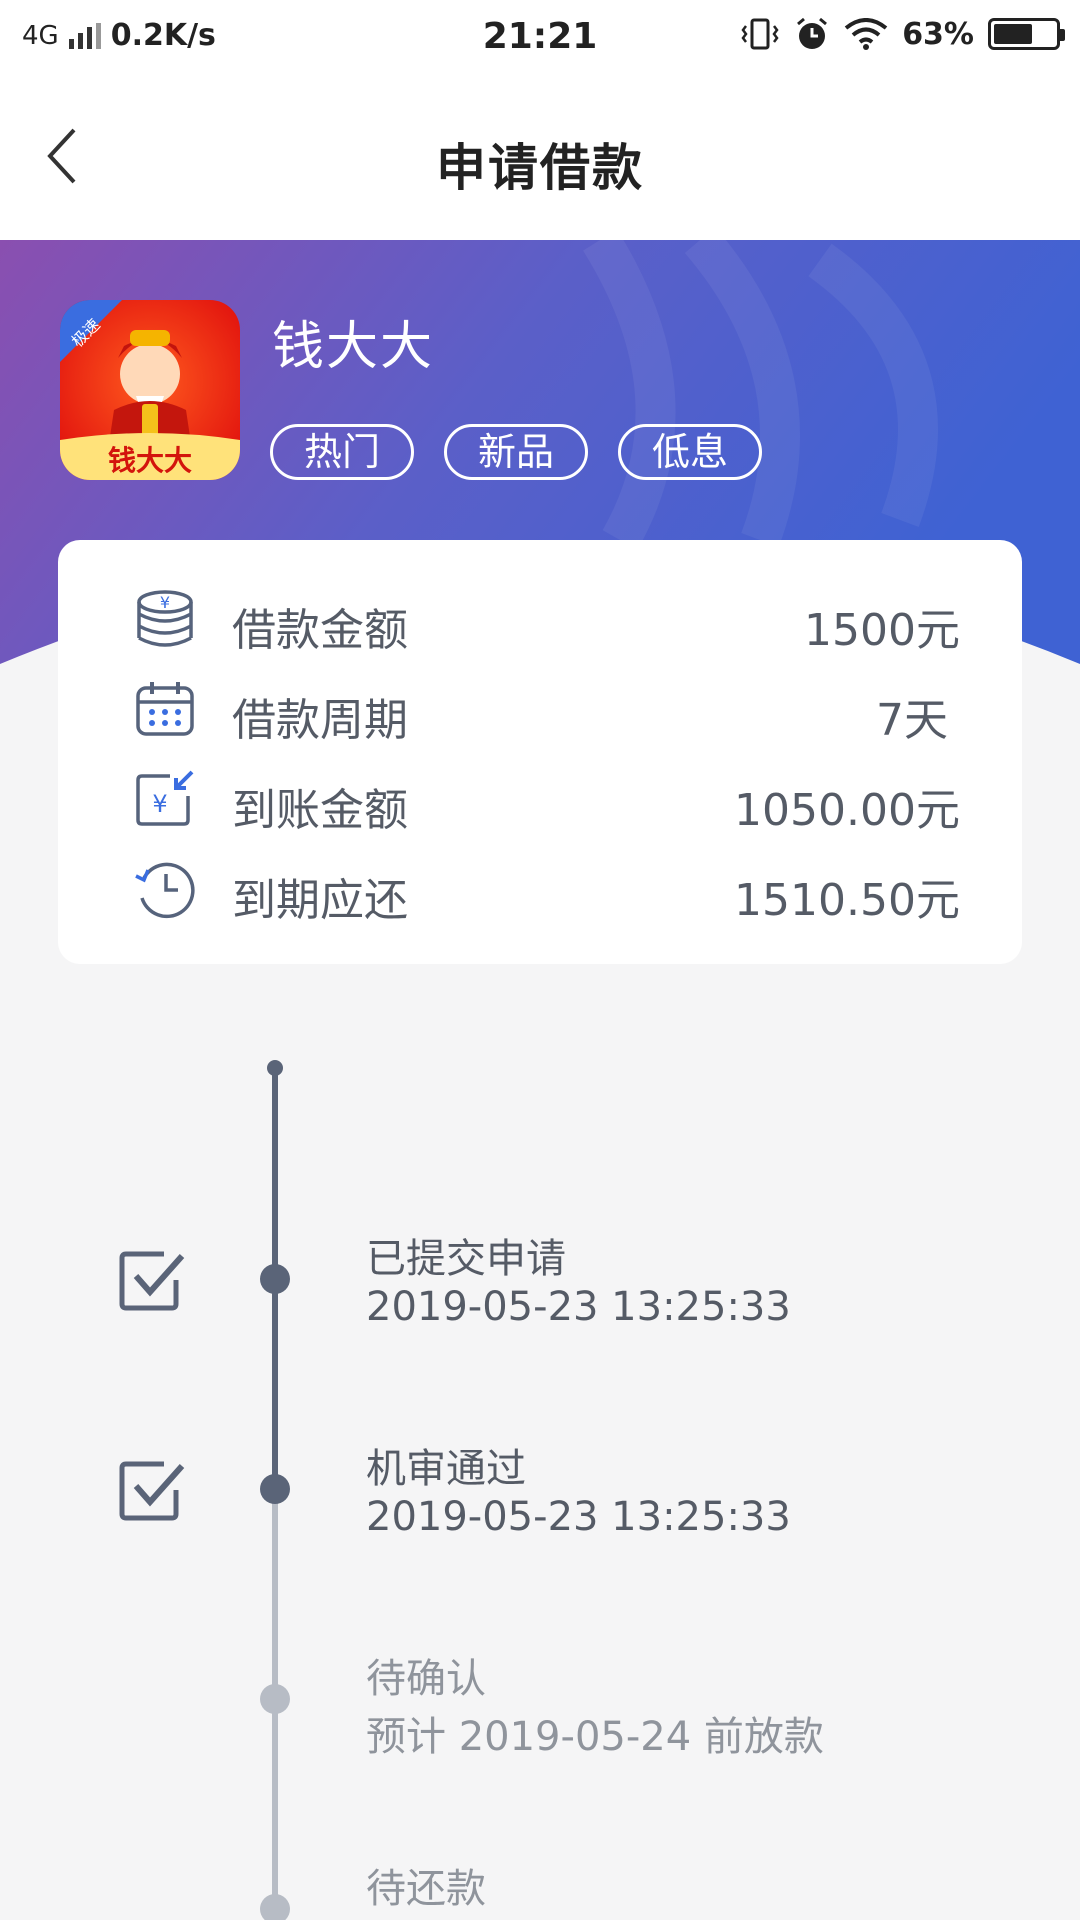  What do you see at coordinates (812, 33) in the screenshot?
I see `alarm-icon` at bounding box center [812, 33].